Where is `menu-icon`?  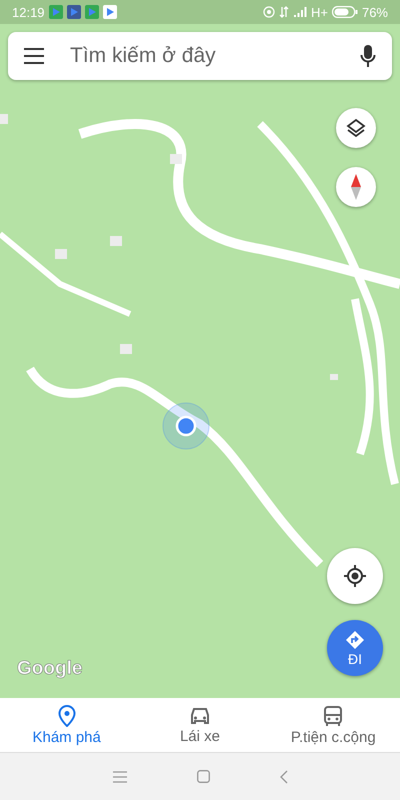
menu-icon is located at coordinates (34, 56).